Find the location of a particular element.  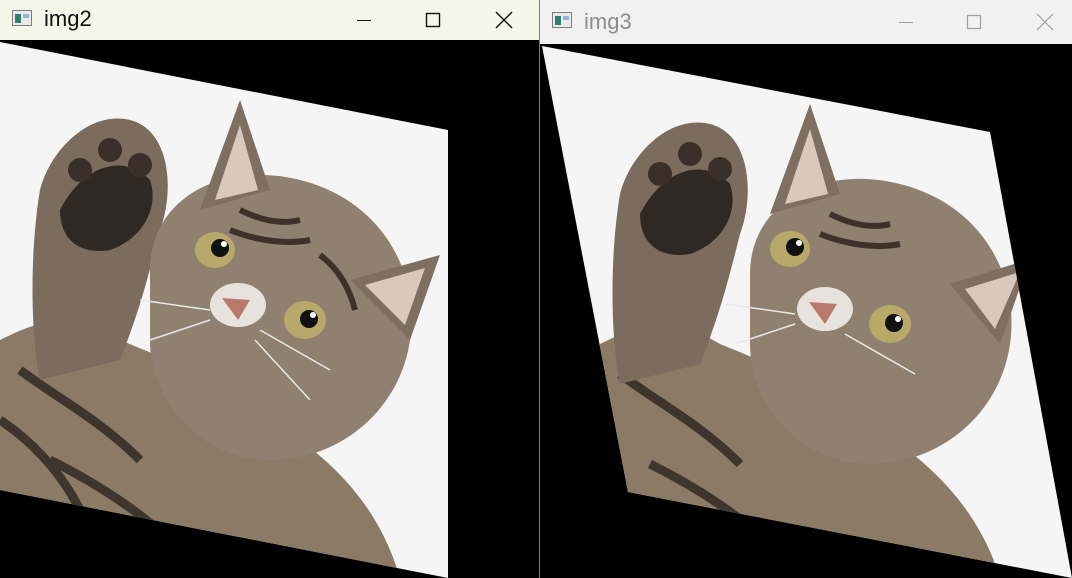

titlebar: img2 is located at coordinates (269, 20).